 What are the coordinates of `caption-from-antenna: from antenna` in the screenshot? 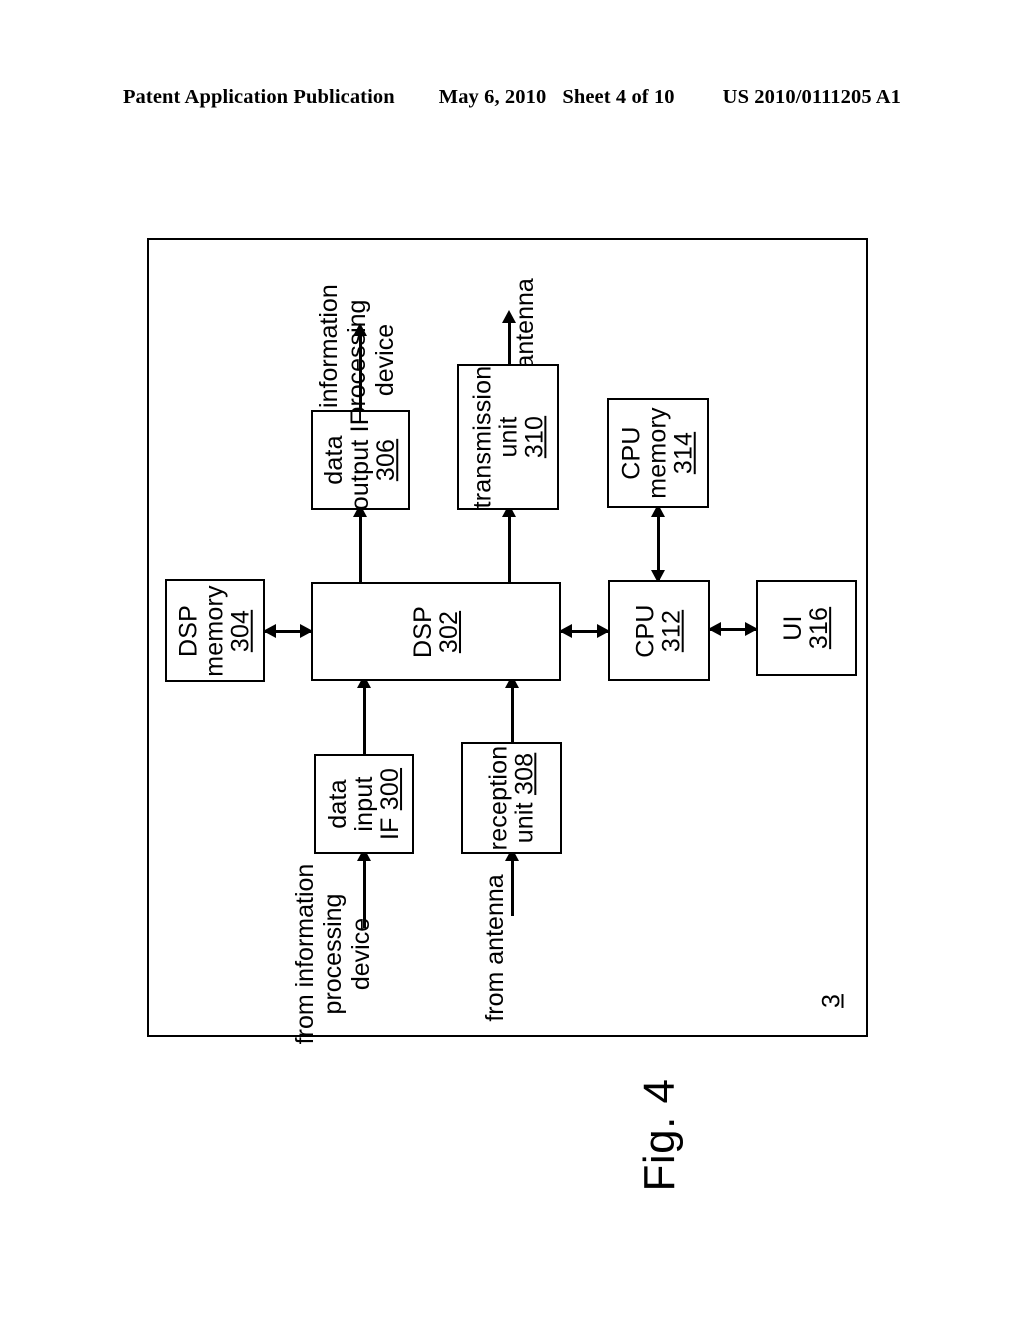 It's located at (495, 948).